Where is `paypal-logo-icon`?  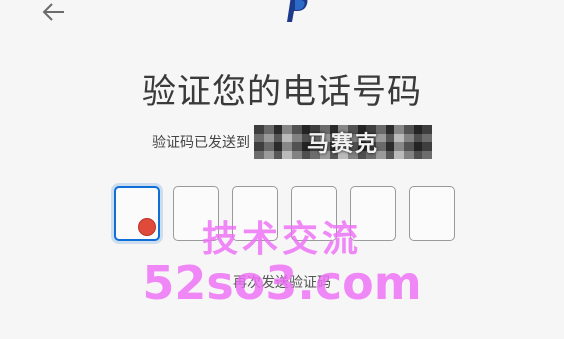 paypal-logo-icon is located at coordinates (298, 12).